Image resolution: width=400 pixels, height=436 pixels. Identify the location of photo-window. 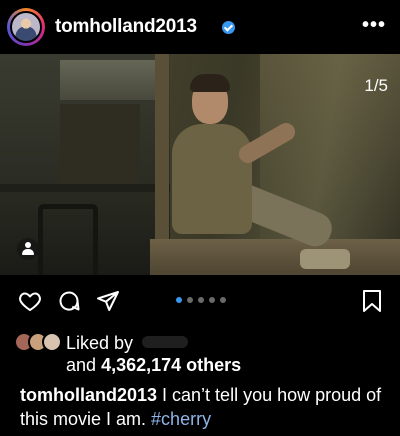
(107, 80).